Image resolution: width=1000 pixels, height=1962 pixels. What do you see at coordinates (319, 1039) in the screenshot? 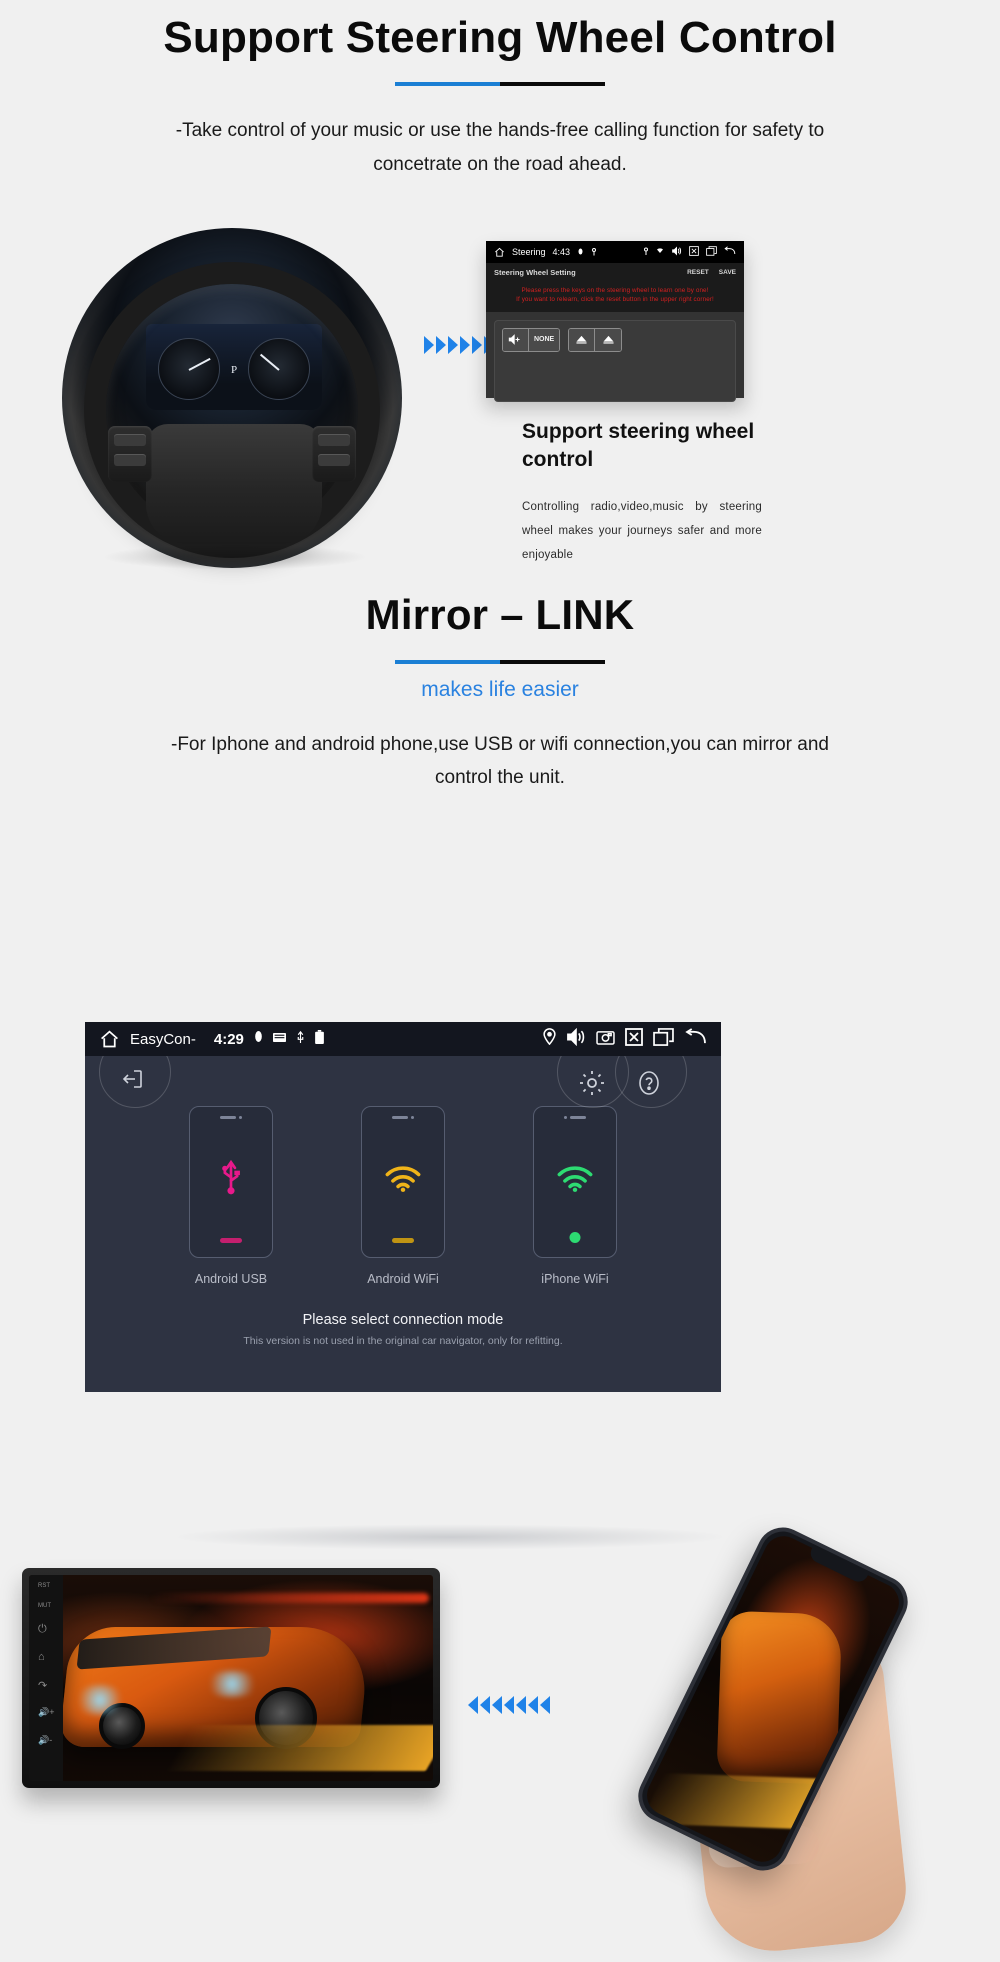
I see `battery-icon` at bounding box center [319, 1039].